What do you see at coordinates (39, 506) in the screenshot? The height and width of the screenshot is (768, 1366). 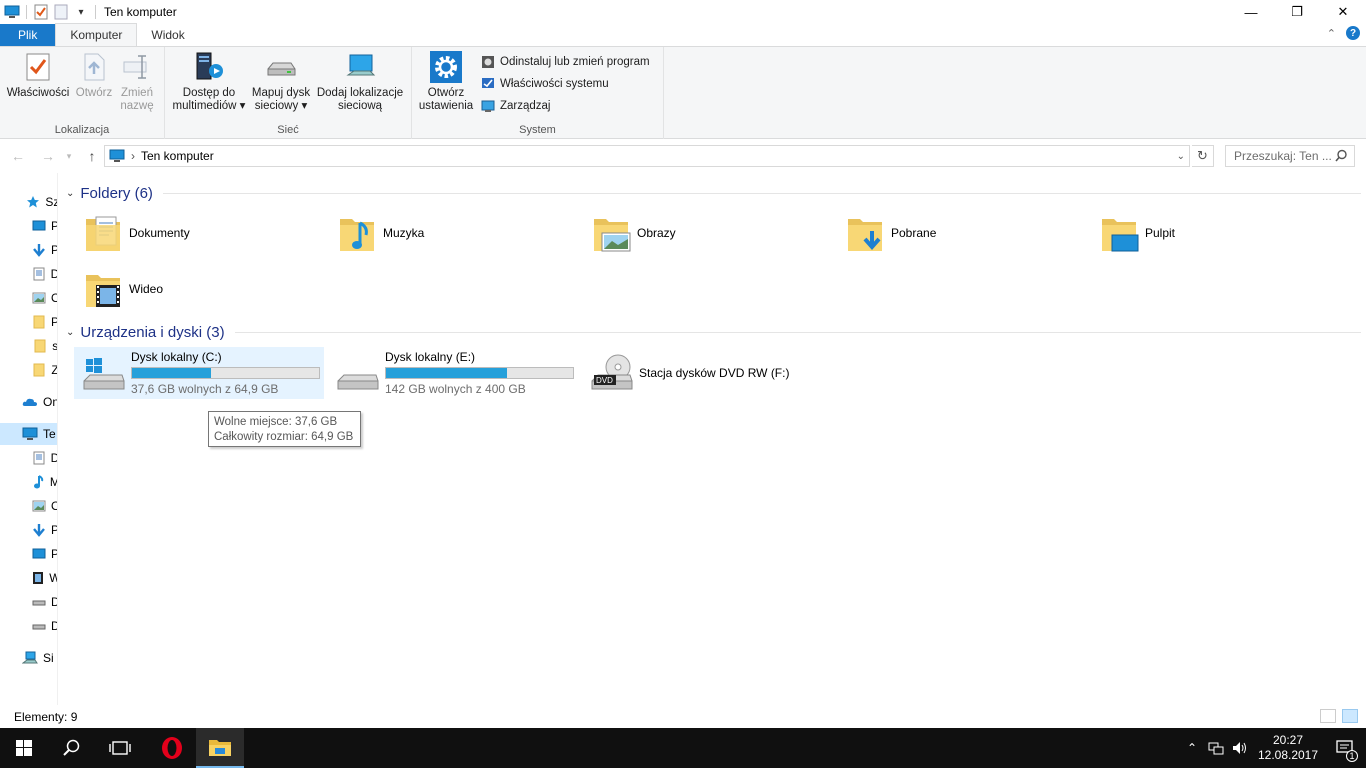 I see `pictures-icon` at bounding box center [39, 506].